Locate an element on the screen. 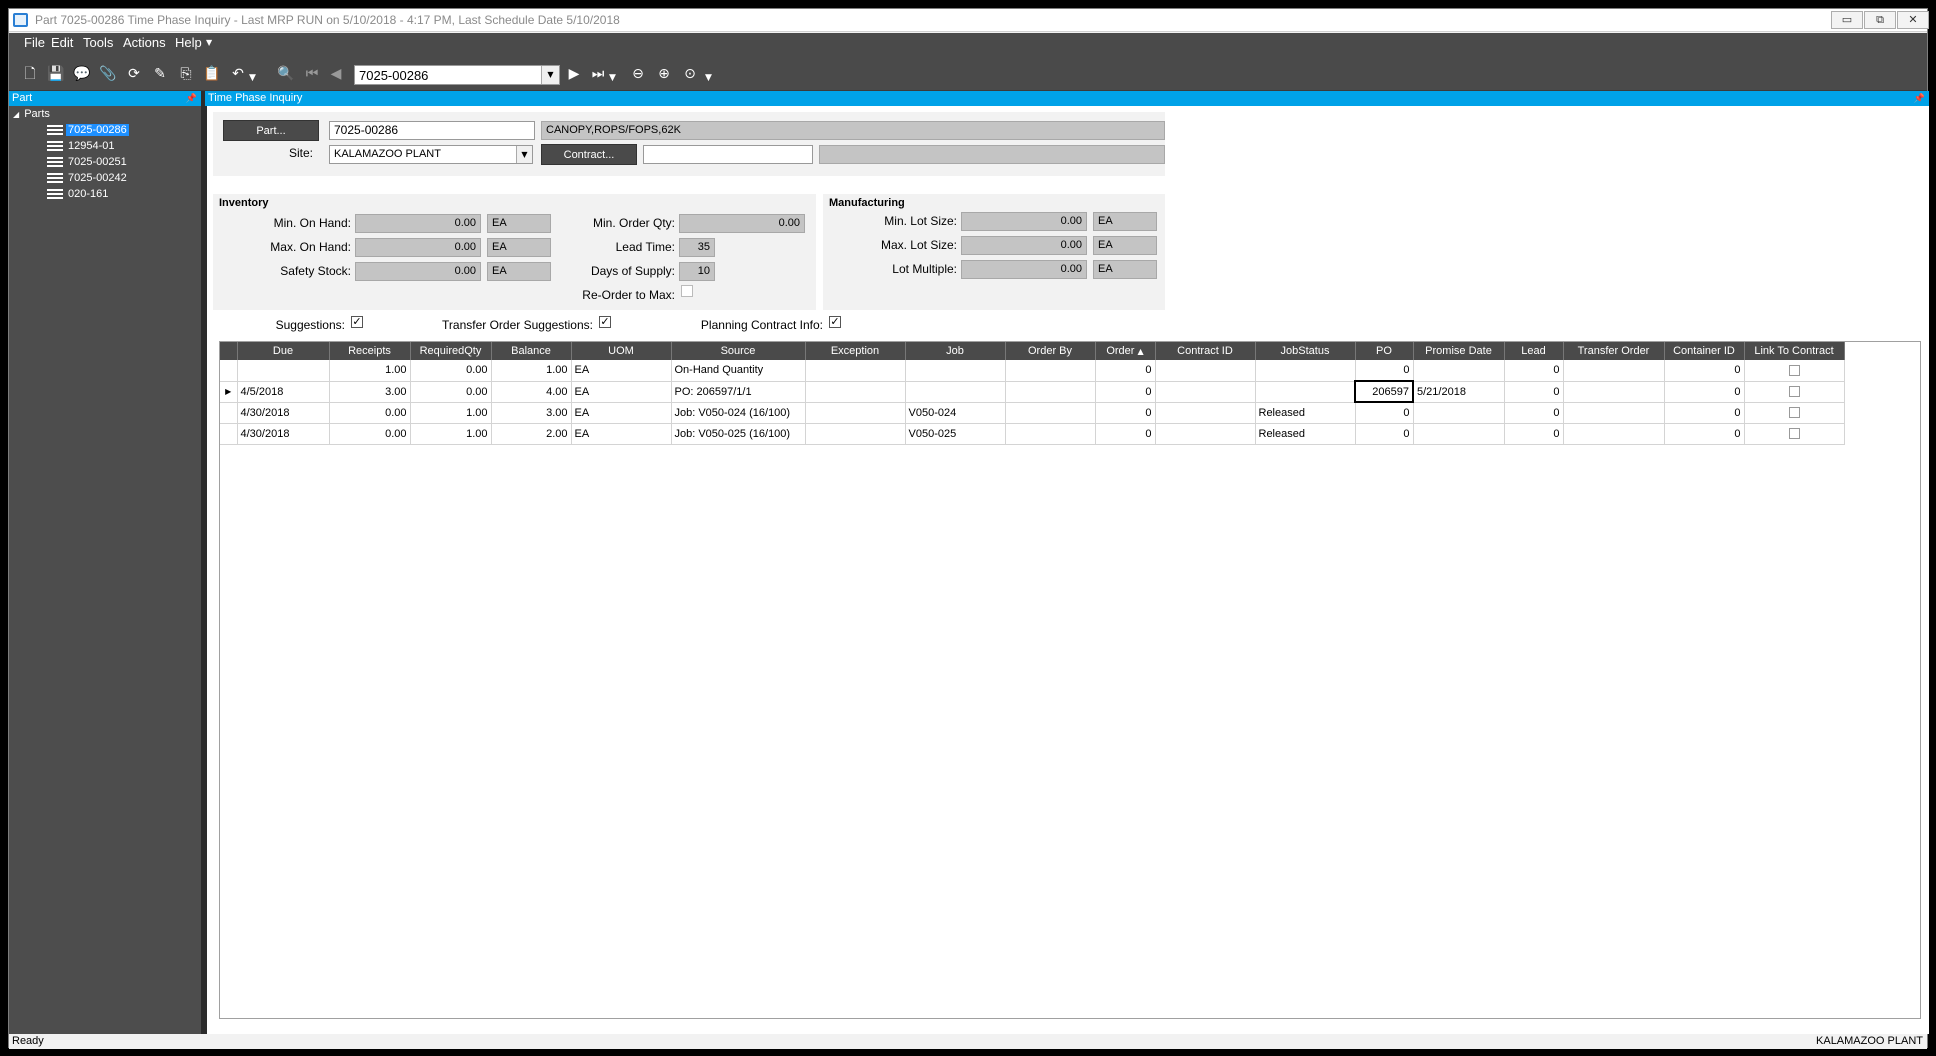 The width and height of the screenshot is (1936, 1056). tree-item: 7025-00251 is located at coordinates (88, 163).